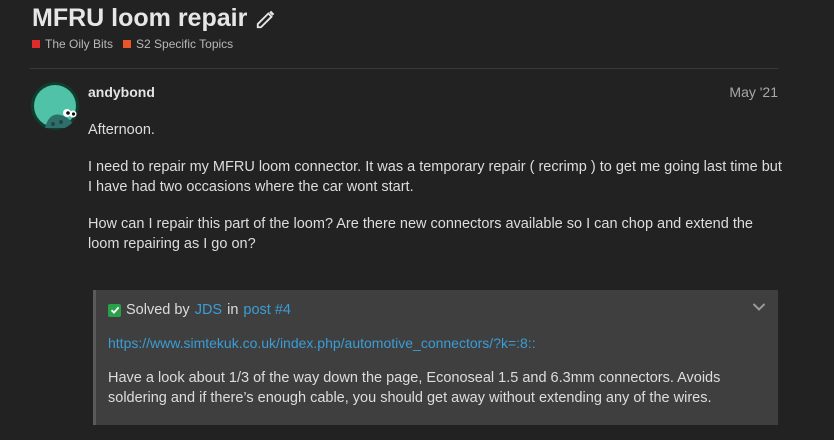  I want to click on topic-title-row: MFRU loom repair, so click(154, 18).